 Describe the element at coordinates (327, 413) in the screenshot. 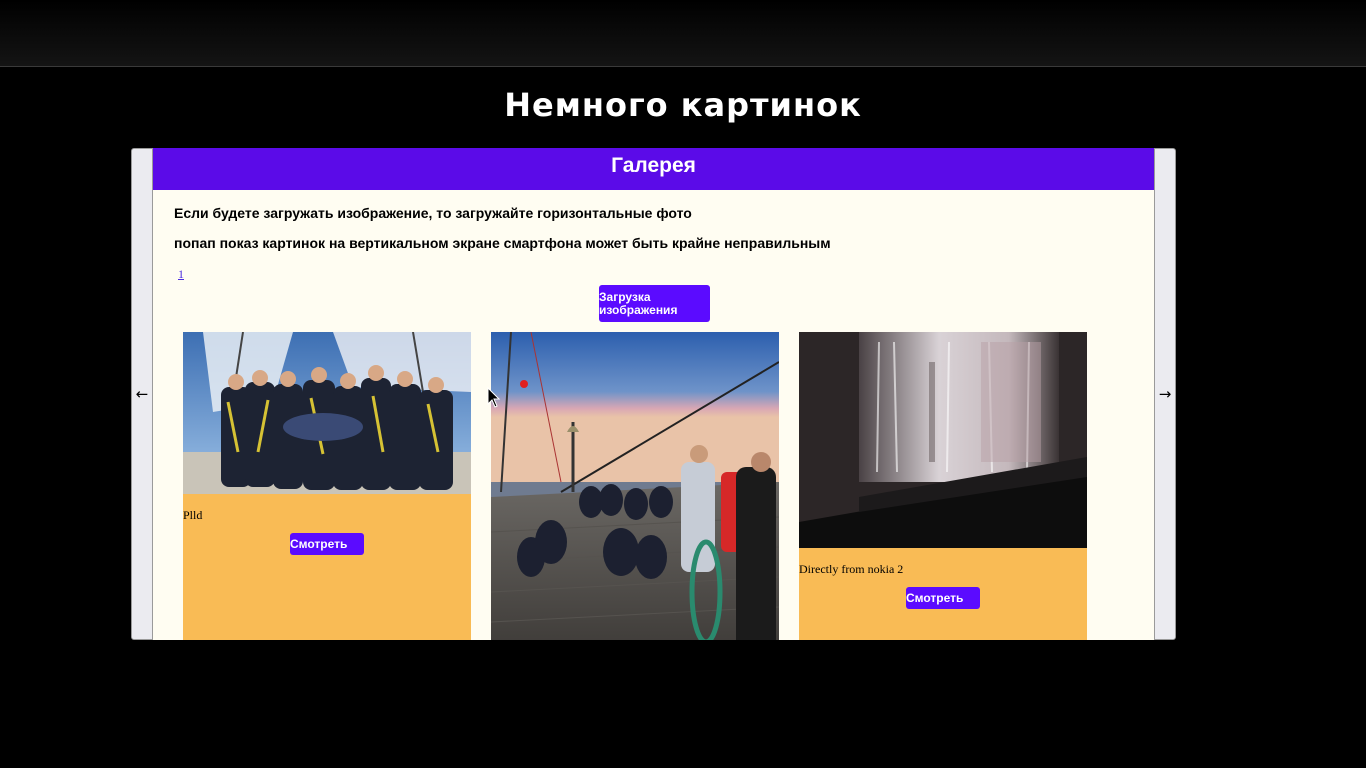

I see `card-photo-crew` at that location.